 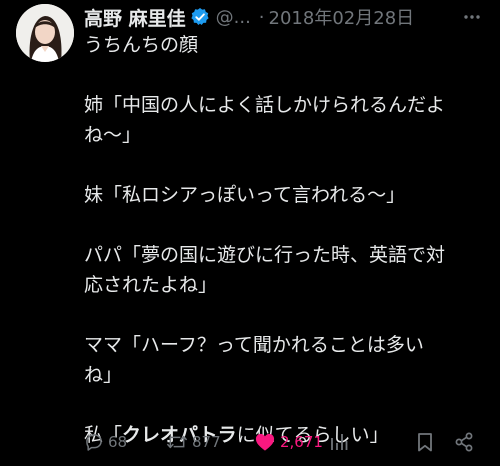 I want to click on more-dots-icon, so click(x=472, y=17).